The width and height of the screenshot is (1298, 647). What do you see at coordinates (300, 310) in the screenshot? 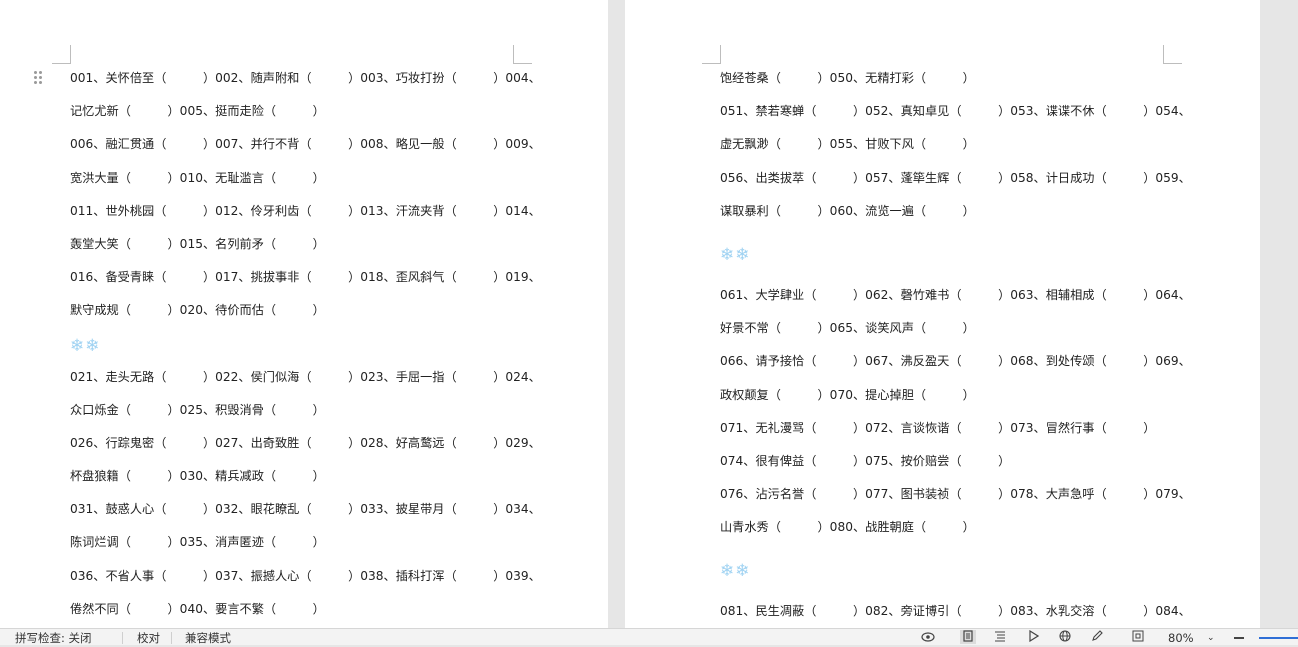
I see `text-line: 默守成规（ ）020、待价而估（ ）` at bounding box center [300, 310].